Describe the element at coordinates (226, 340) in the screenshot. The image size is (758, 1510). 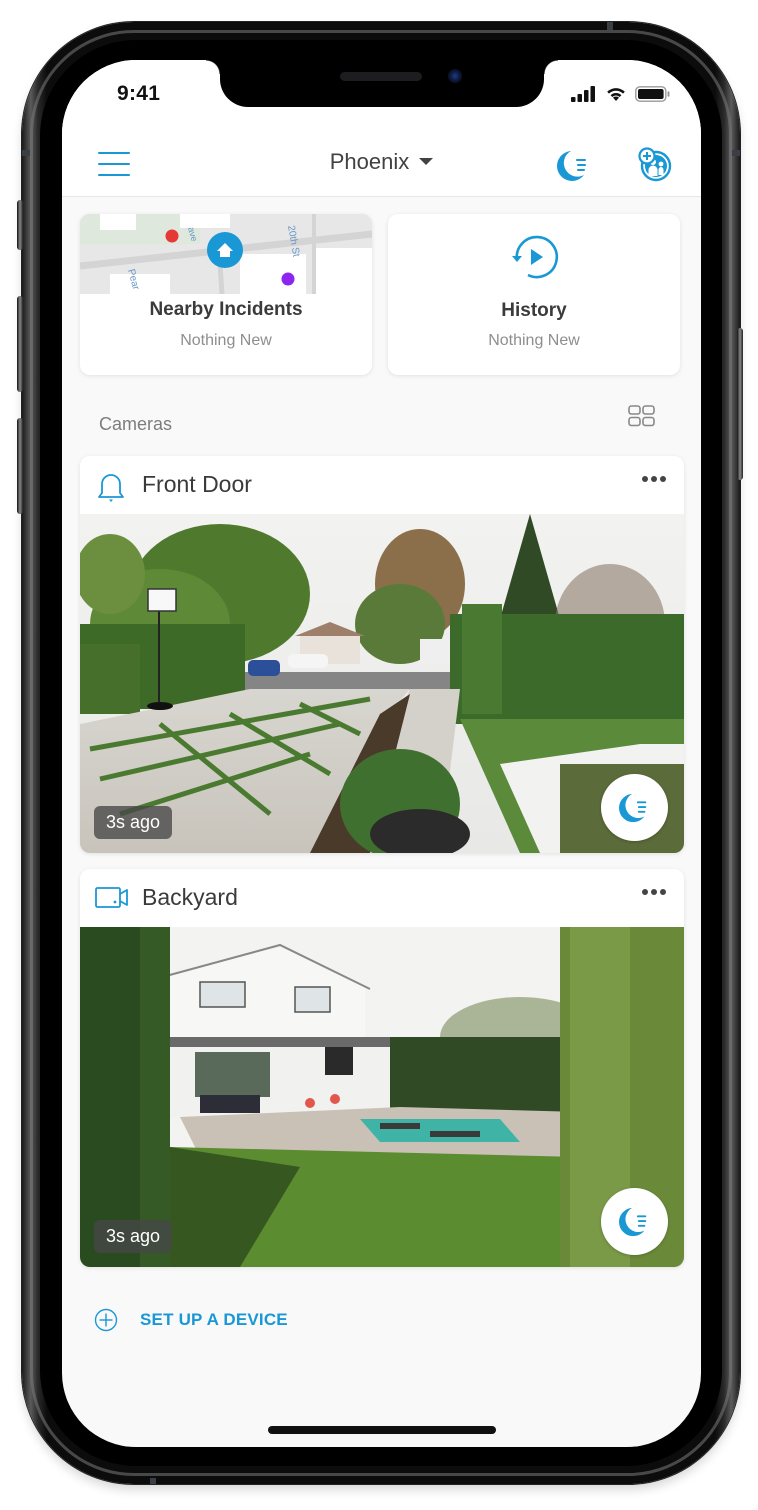
I see `nearby-incidents-status: Nothing New` at that location.